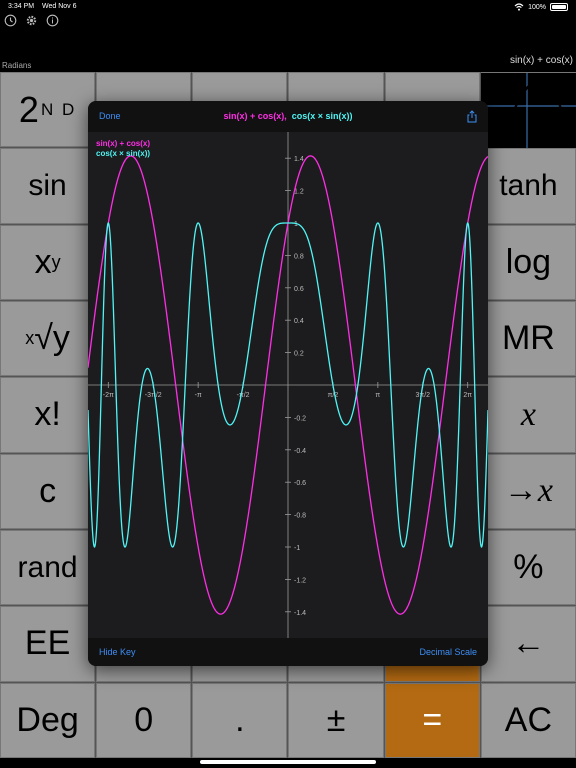  Describe the element at coordinates (519, 7) in the screenshot. I see `wifi-icon` at that location.